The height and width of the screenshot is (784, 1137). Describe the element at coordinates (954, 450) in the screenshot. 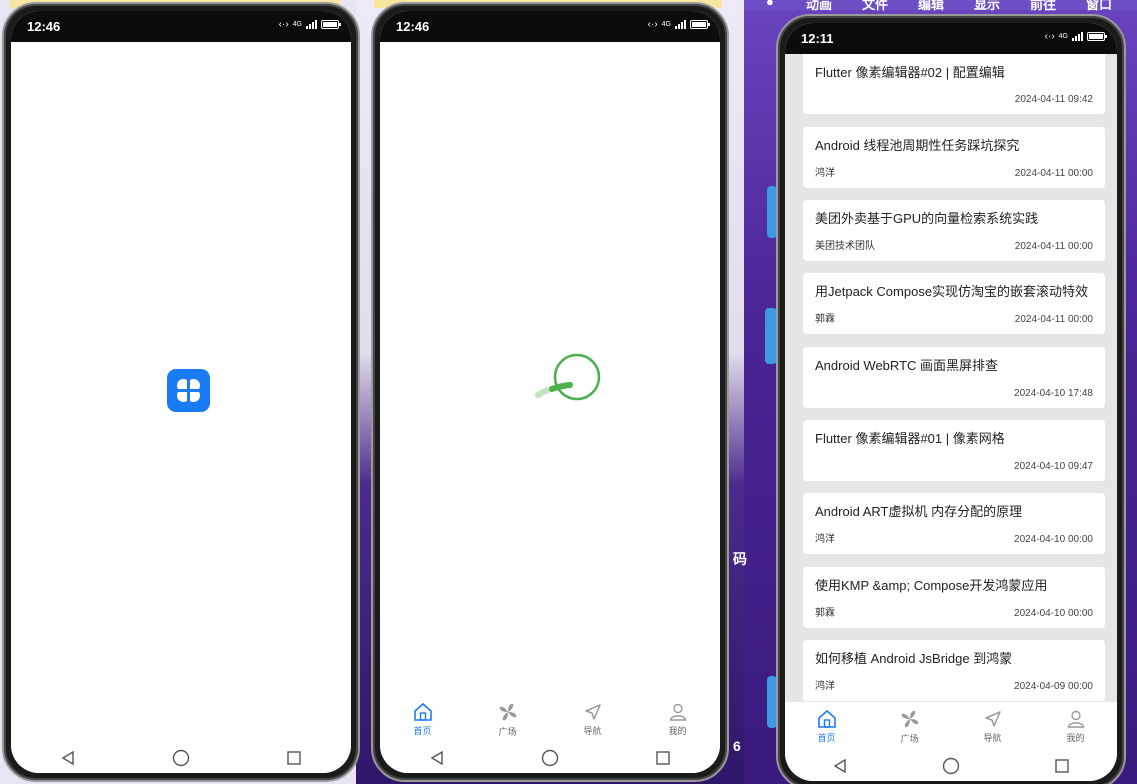

I see `article-card: Flutter 像素编辑器#01 | 像素网格 2024-04-10 09:47` at that location.